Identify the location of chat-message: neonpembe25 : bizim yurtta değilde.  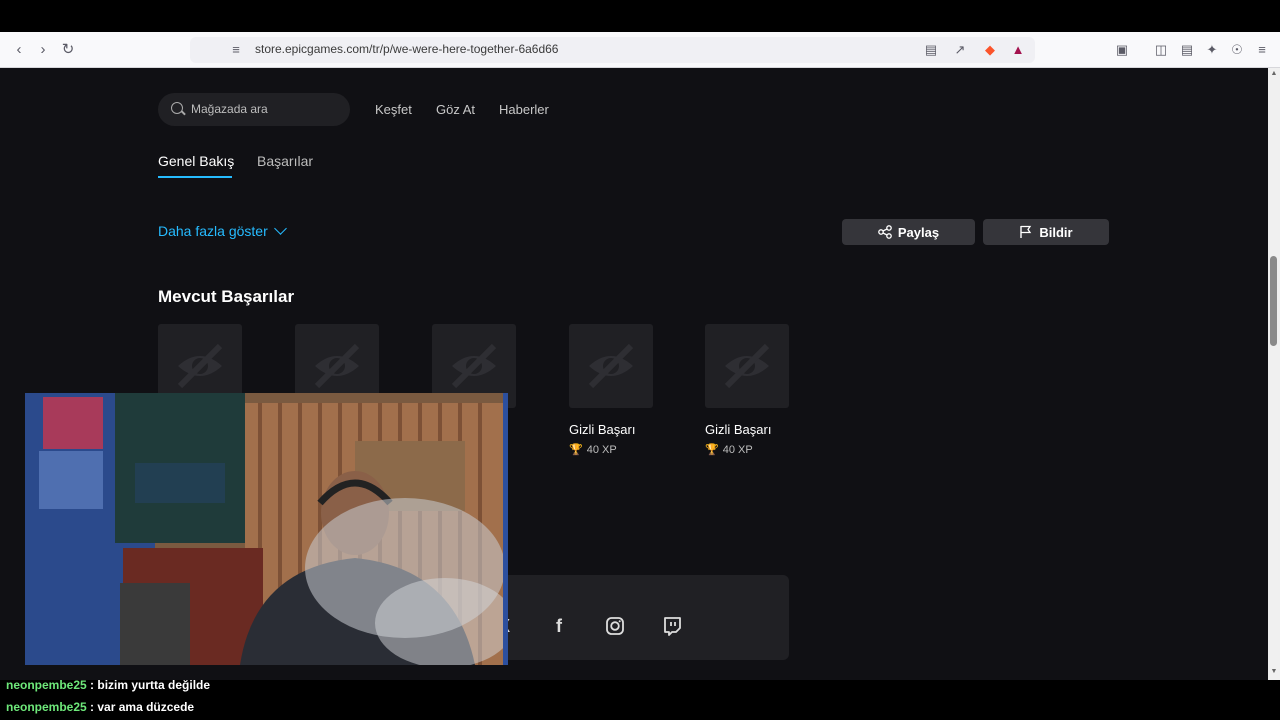
(108, 685).